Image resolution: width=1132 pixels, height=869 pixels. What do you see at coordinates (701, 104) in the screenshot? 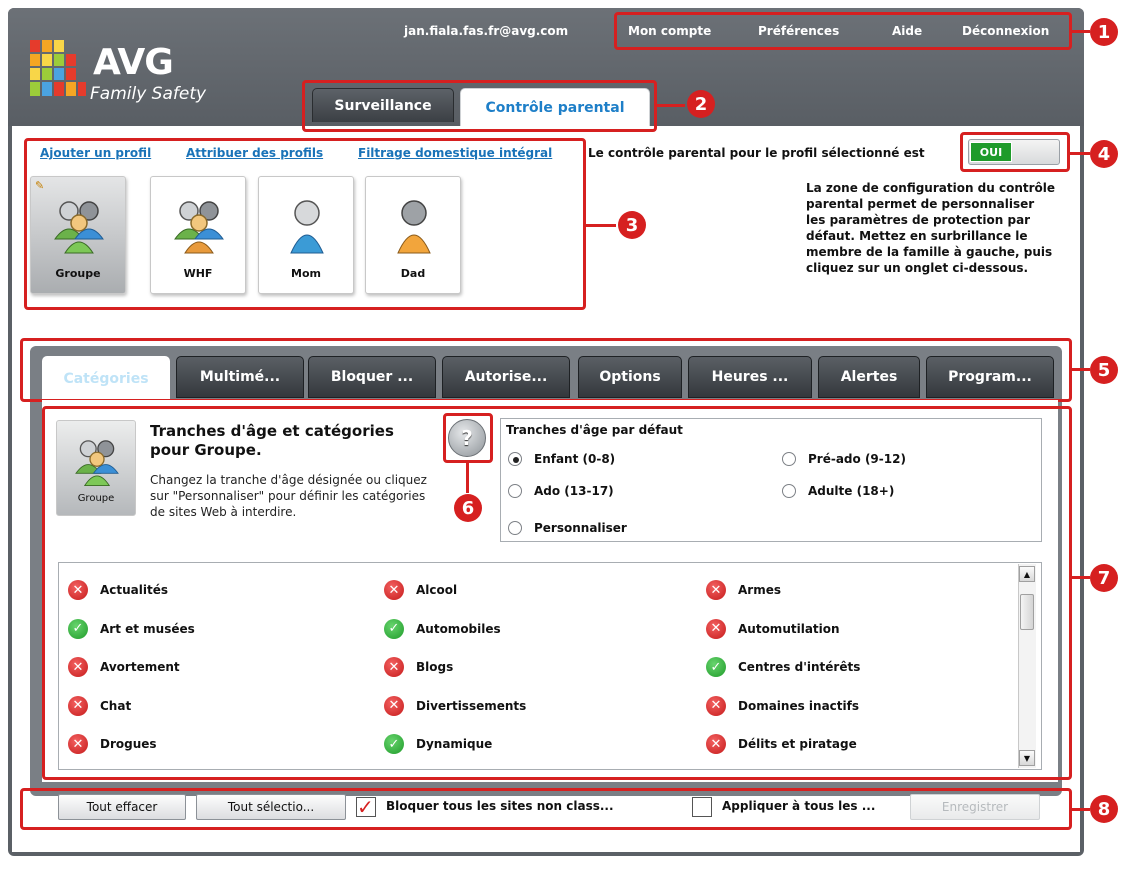
I see `callout-badge-2: 2` at bounding box center [701, 104].